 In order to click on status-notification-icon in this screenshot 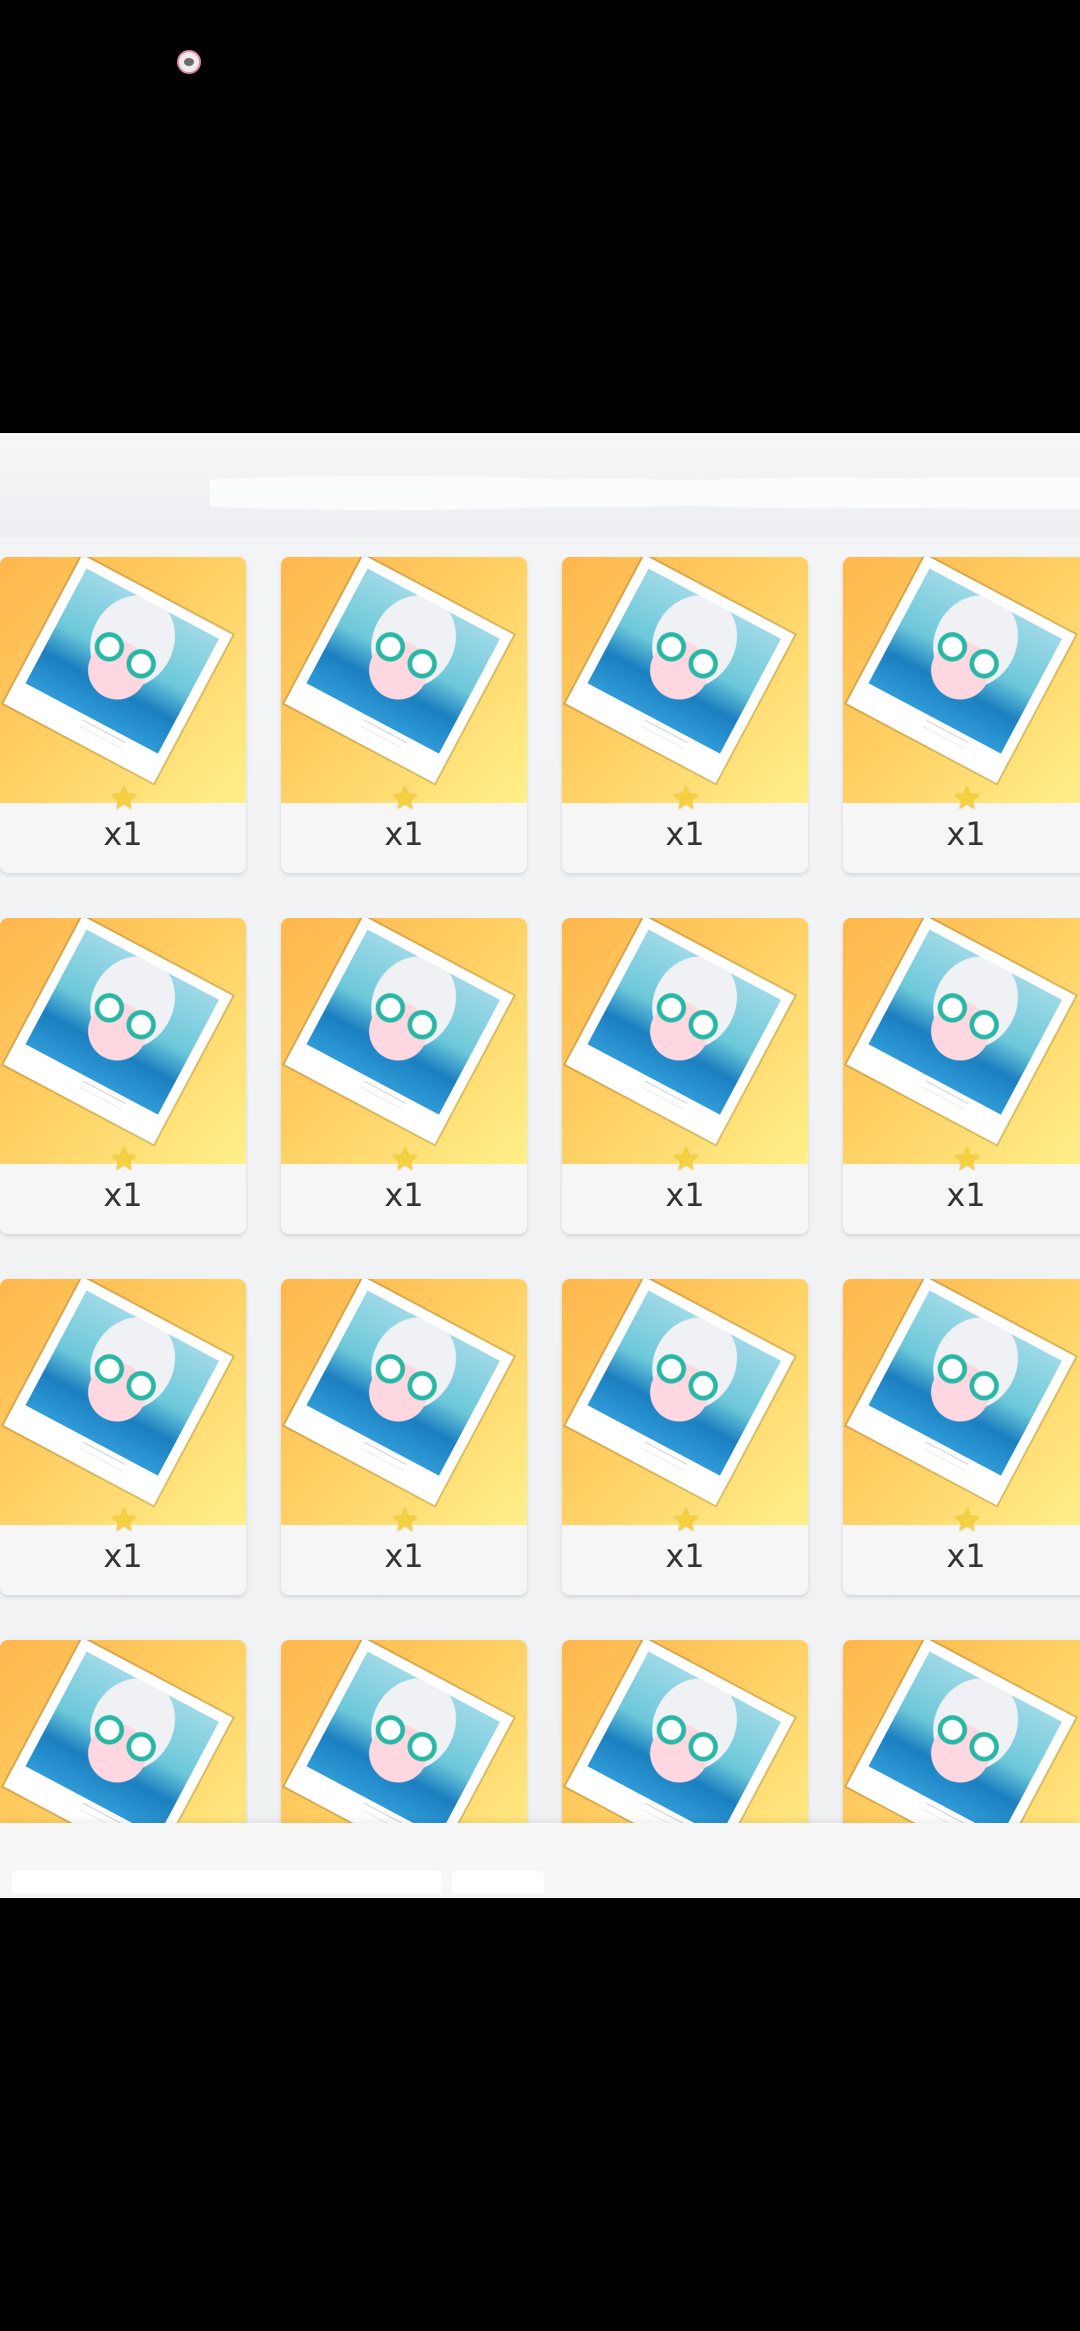, I will do `click(189, 62)`.